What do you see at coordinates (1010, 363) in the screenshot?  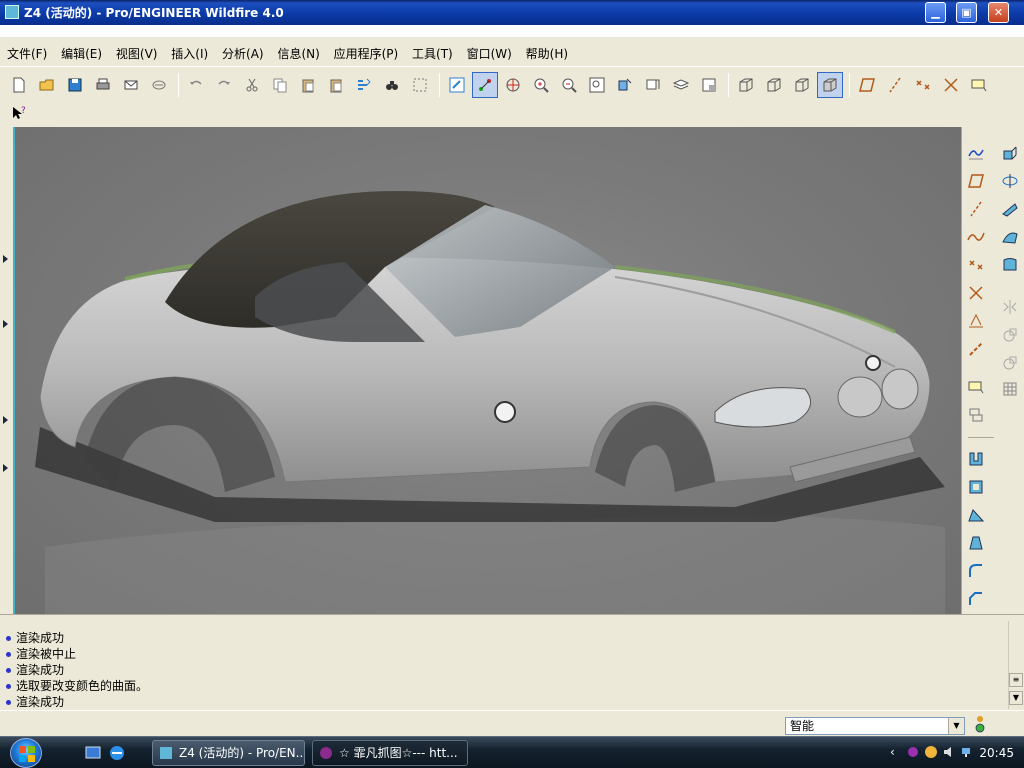 I see `pattern-icon` at bounding box center [1010, 363].